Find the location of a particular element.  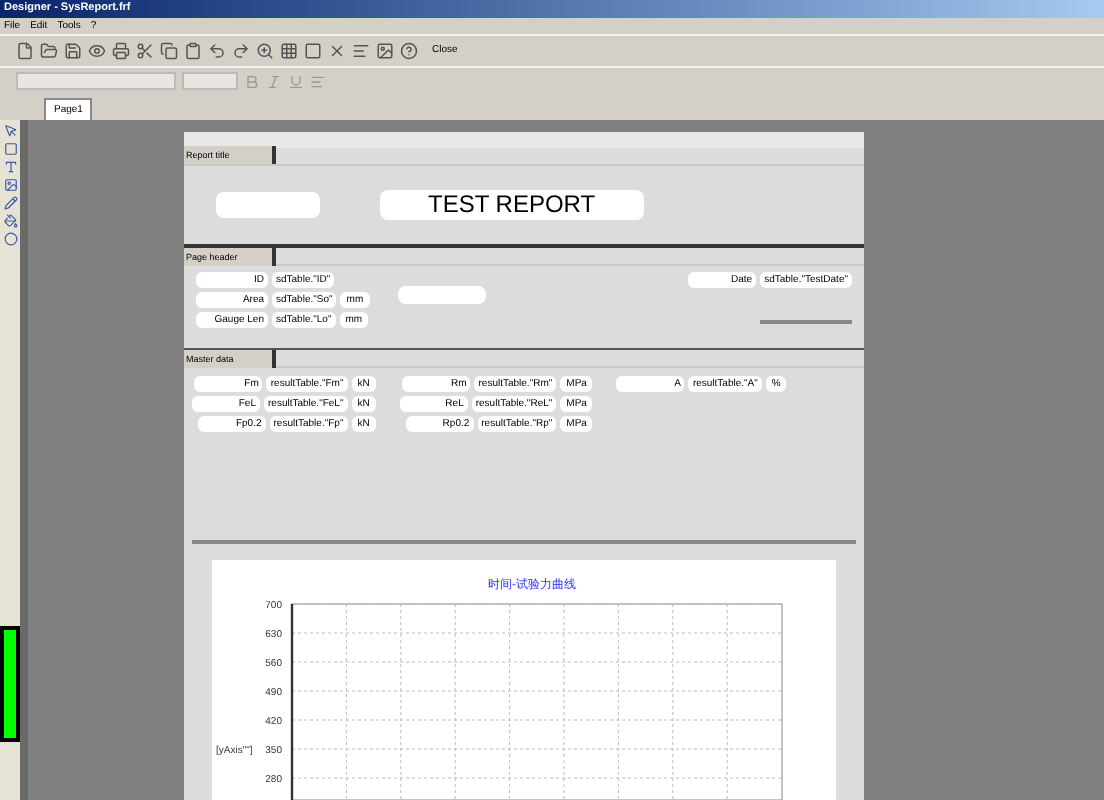

report-heading: TEST REPORT is located at coordinates (512, 205).